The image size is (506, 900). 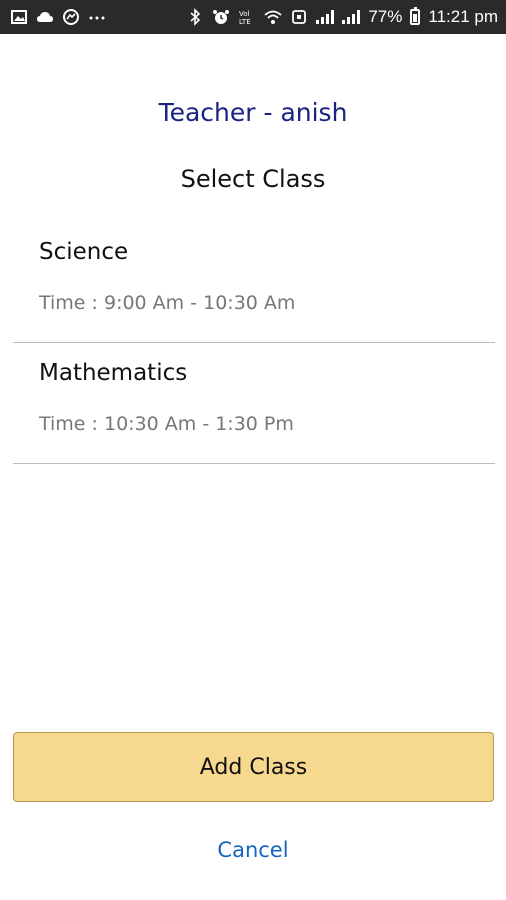 I want to click on clock: 11:21 pm, so click(x=463, y=16).